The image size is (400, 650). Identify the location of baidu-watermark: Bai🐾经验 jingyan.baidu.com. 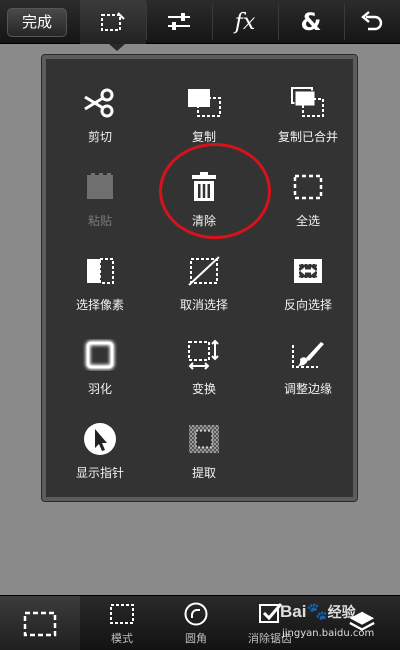
(339, 622).